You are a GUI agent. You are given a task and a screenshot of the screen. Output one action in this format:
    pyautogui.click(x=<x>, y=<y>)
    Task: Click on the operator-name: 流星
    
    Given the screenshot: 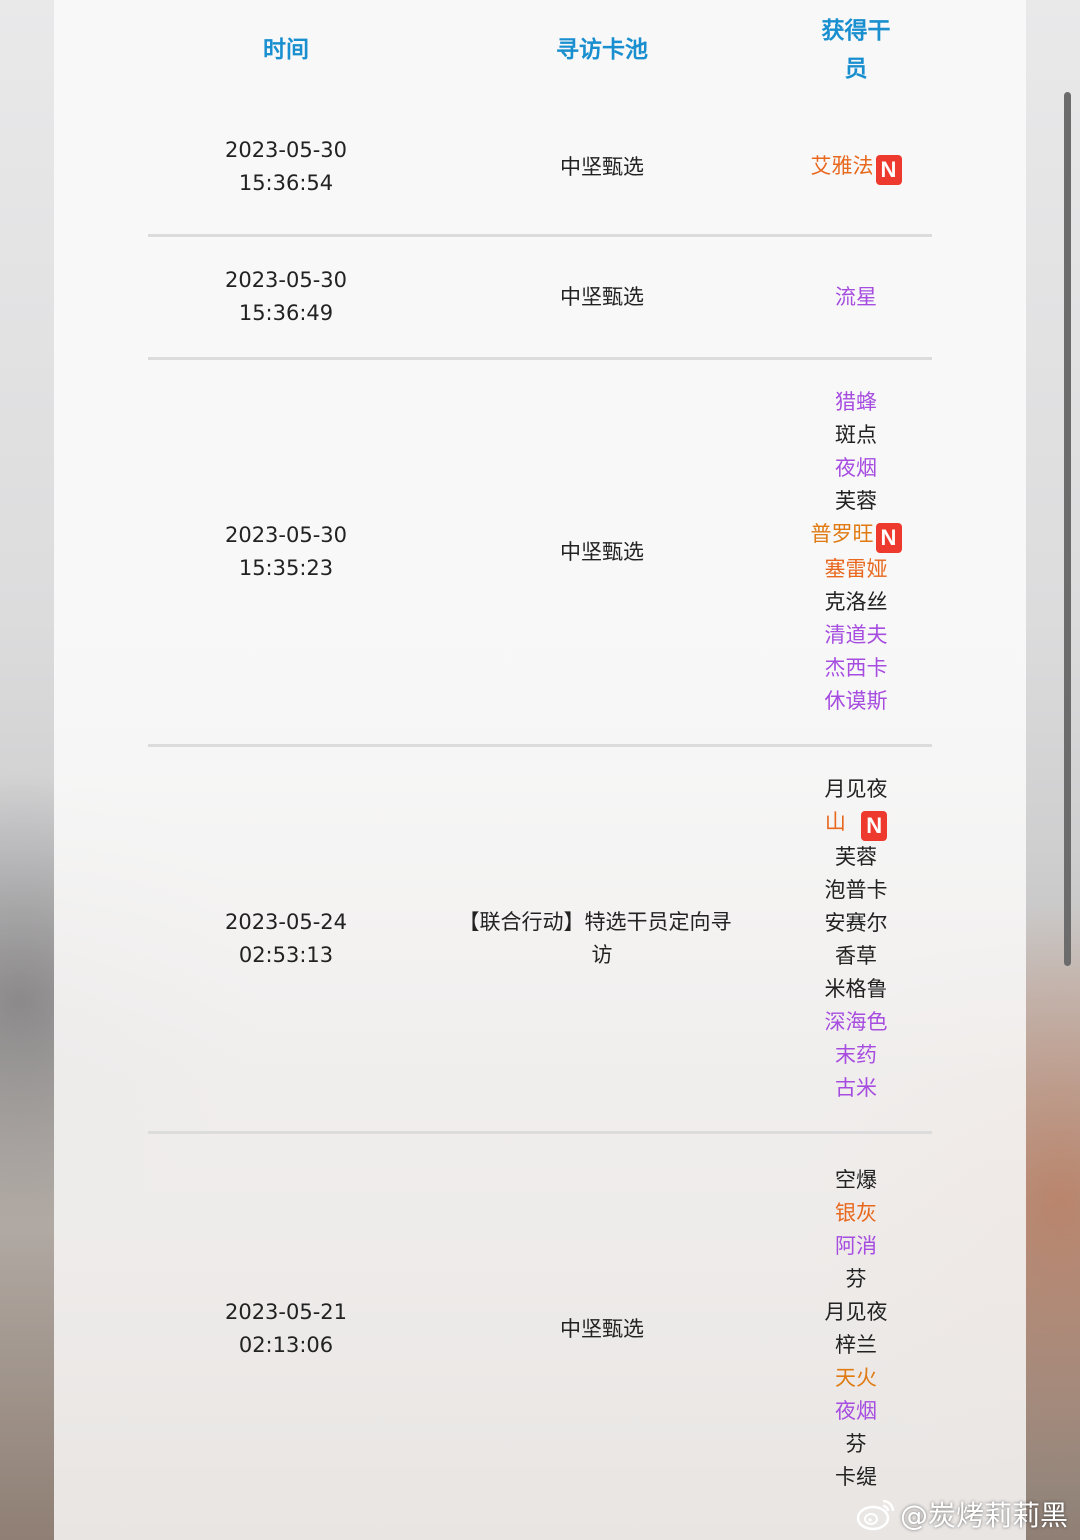 What is the action you would take?
    pyautogui.click(x=856, y=297)
    